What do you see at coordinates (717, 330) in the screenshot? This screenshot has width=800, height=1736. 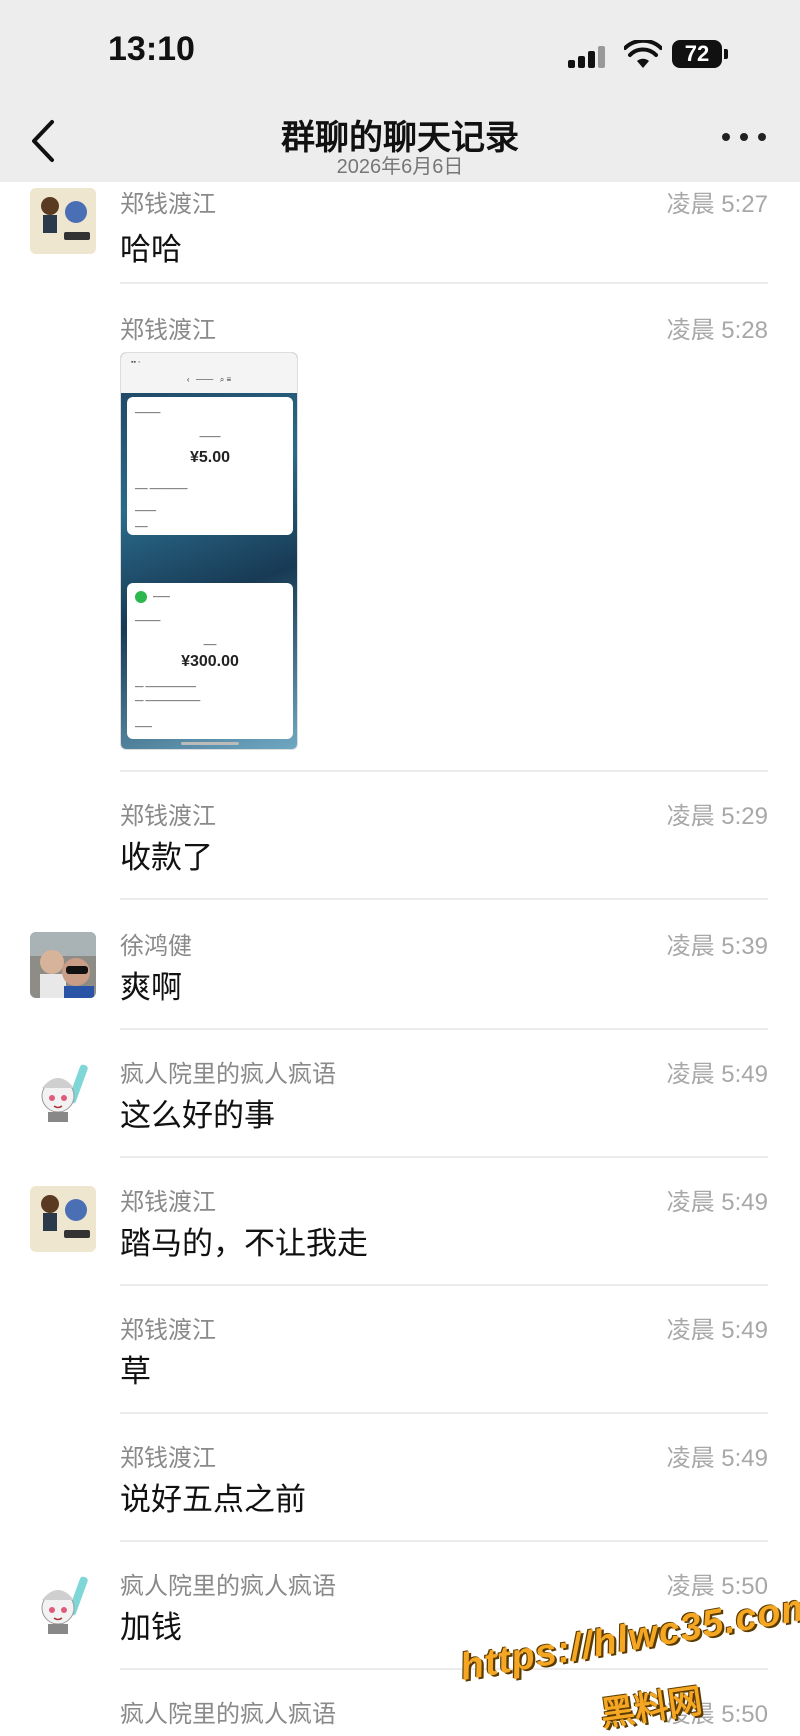 I see `message-time: 凌晨 5:28` at bounding box center [717, 330].